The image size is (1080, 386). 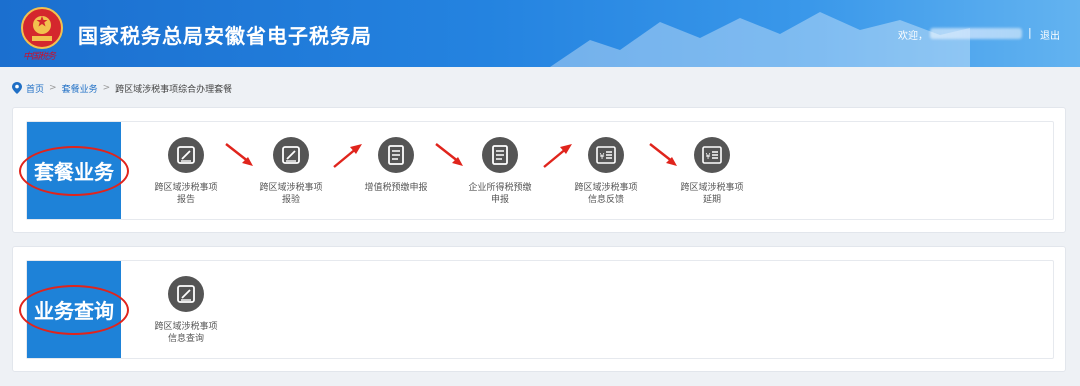 What do you see at coordinates (42, 28) in the screenshot?
I see `national-emblem-icon` at bounding box center [42, 28].